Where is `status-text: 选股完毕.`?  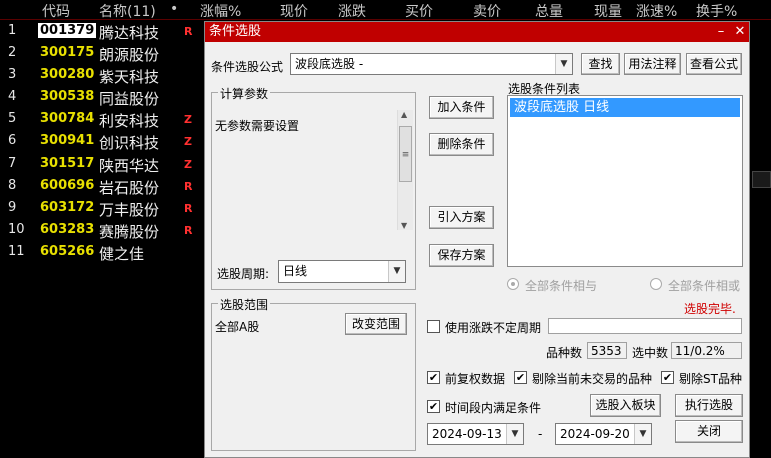 status-text: 选股完毕. is located at coordinates (710, 309).